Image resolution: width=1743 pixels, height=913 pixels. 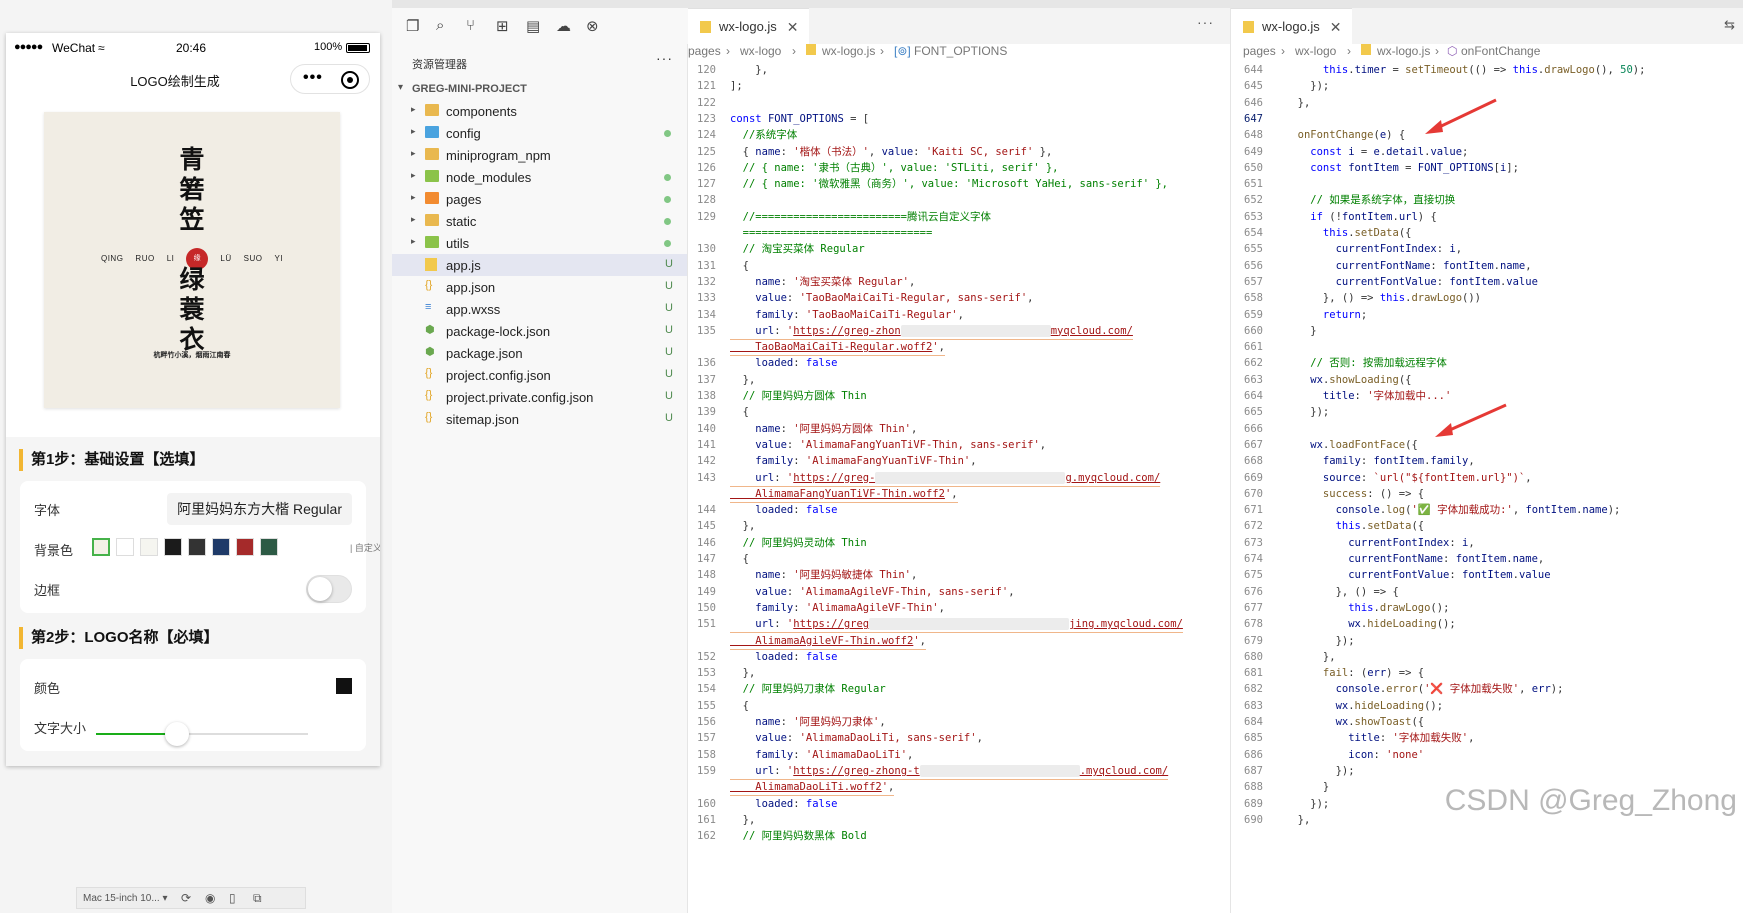 What do you see at coordinates (412, 26) in the screenshot?
I see `files-icon: ❐` at bounding box center [412, 26].